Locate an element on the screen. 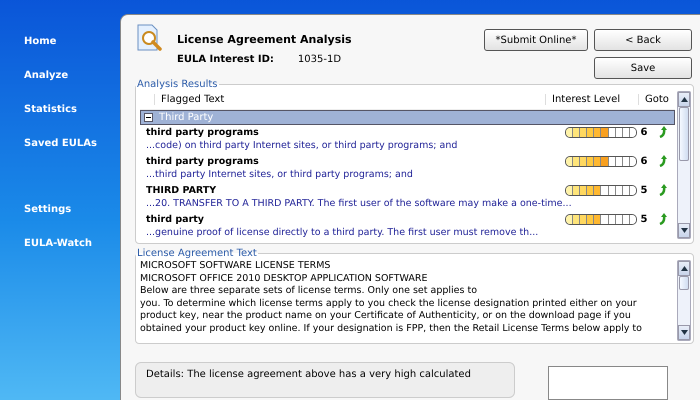 The height and width of the screenshot is (400, 700). sidebar-item: Home is located at coordinates (60, 41).